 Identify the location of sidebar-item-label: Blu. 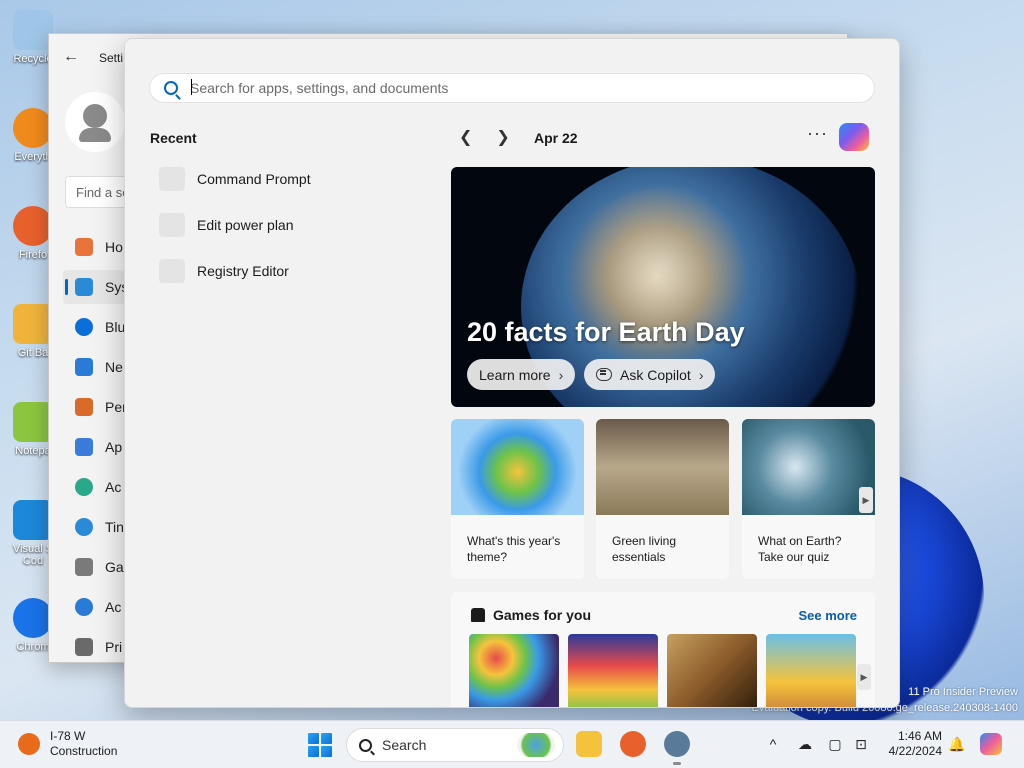
(115, 327).